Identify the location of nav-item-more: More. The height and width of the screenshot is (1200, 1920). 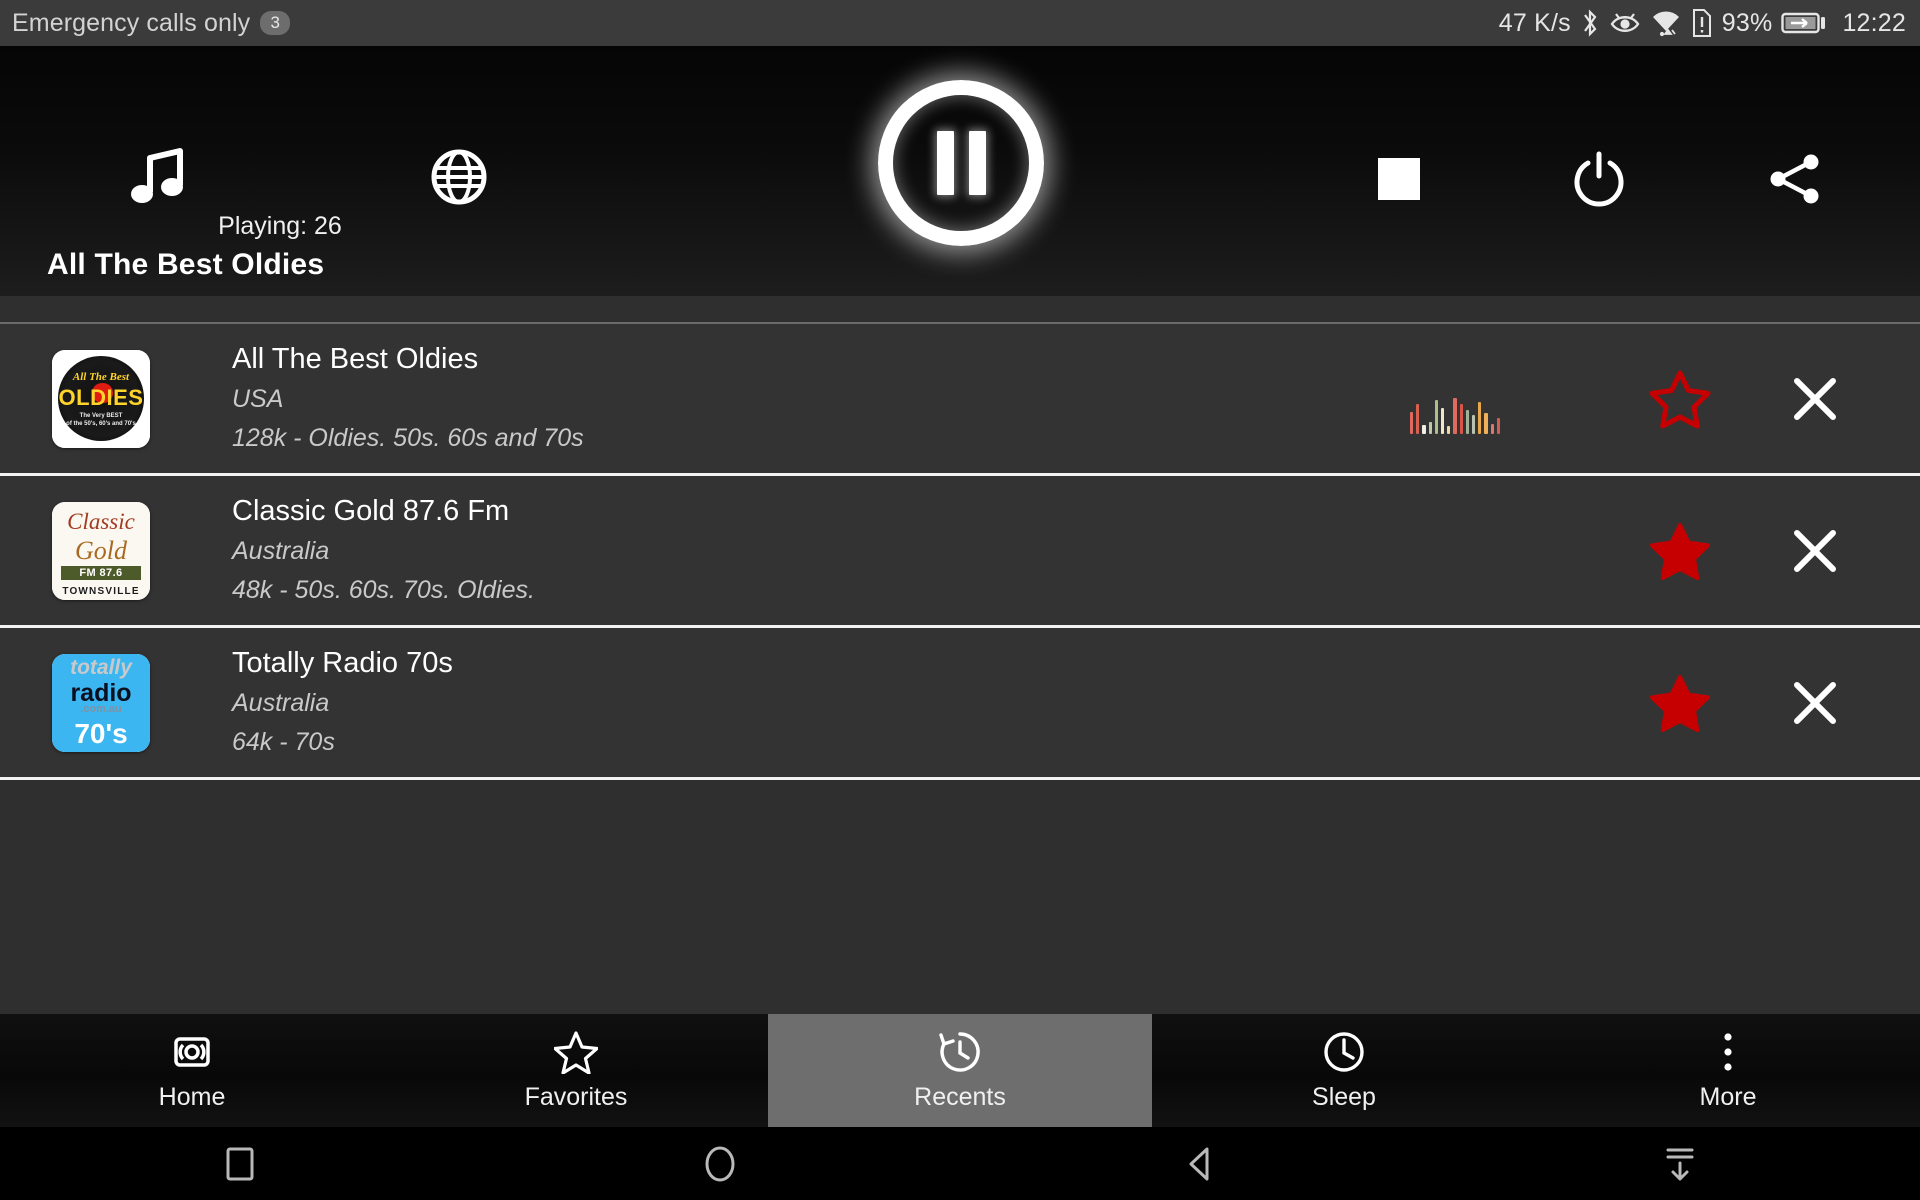
(1728, 1070).